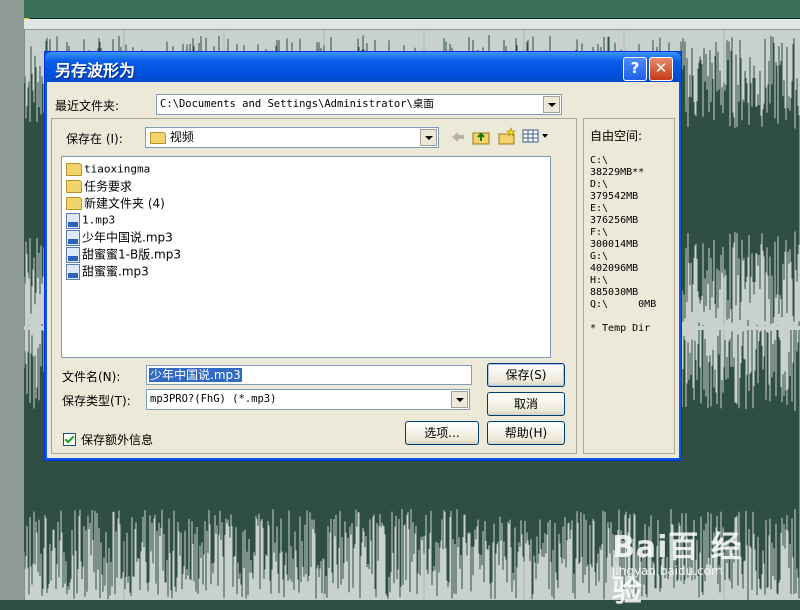 This screenshot has height=610, width=800. What do you see at coordinates (308, 399) in the screenshot?
I see `filetype-combo: mp3PRO?(FhG) (*.mp3)` at bounding box center [308, 399].